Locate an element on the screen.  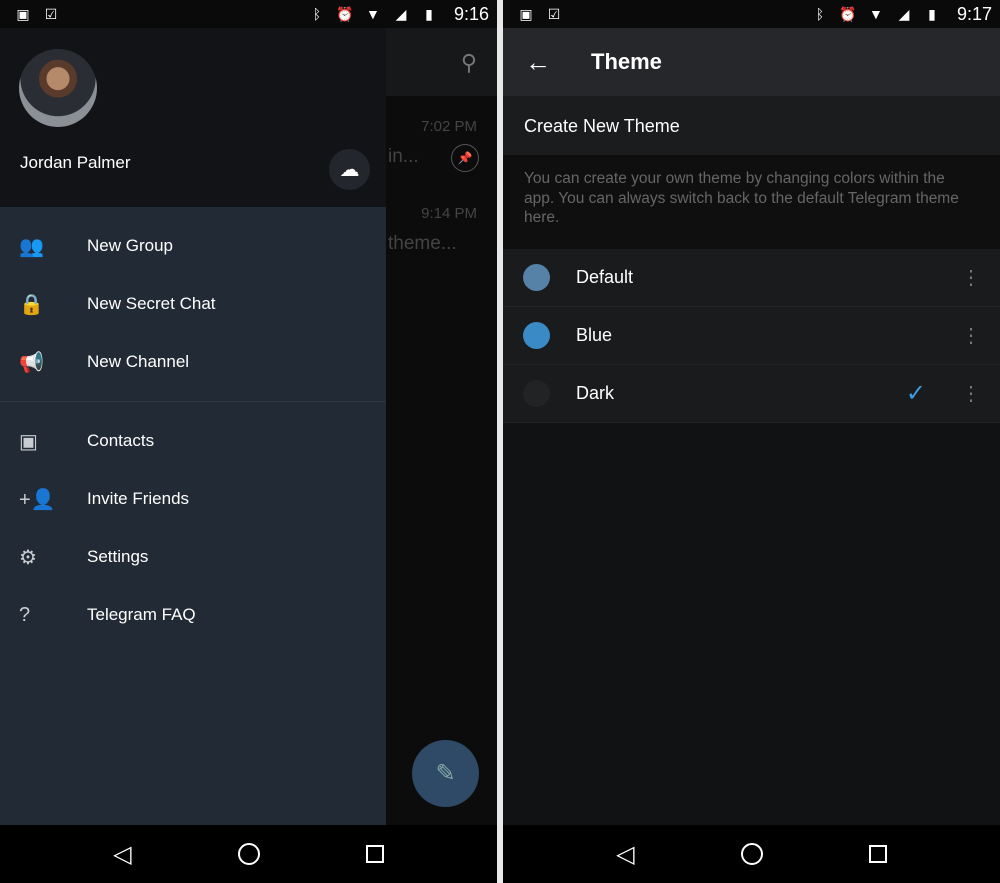
menu-item-settings: ⚙ Settings is located at coordinates (193, 557).